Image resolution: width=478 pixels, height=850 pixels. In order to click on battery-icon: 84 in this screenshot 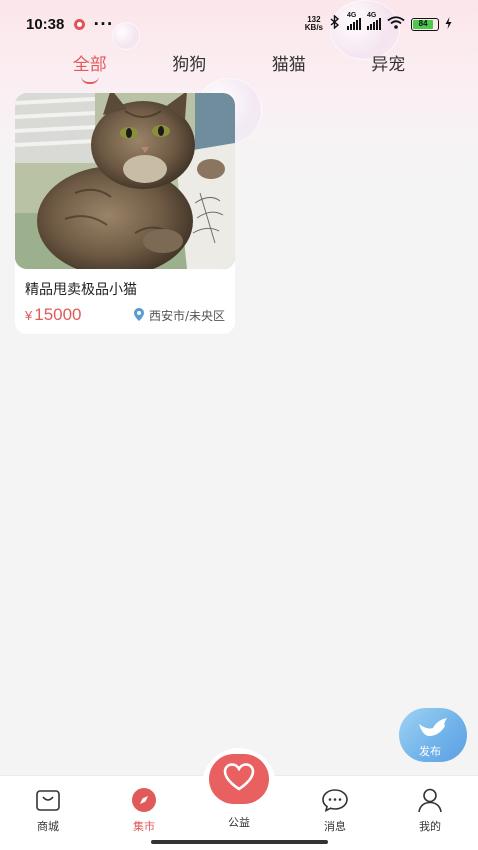, I will do `click(425, 24)`.